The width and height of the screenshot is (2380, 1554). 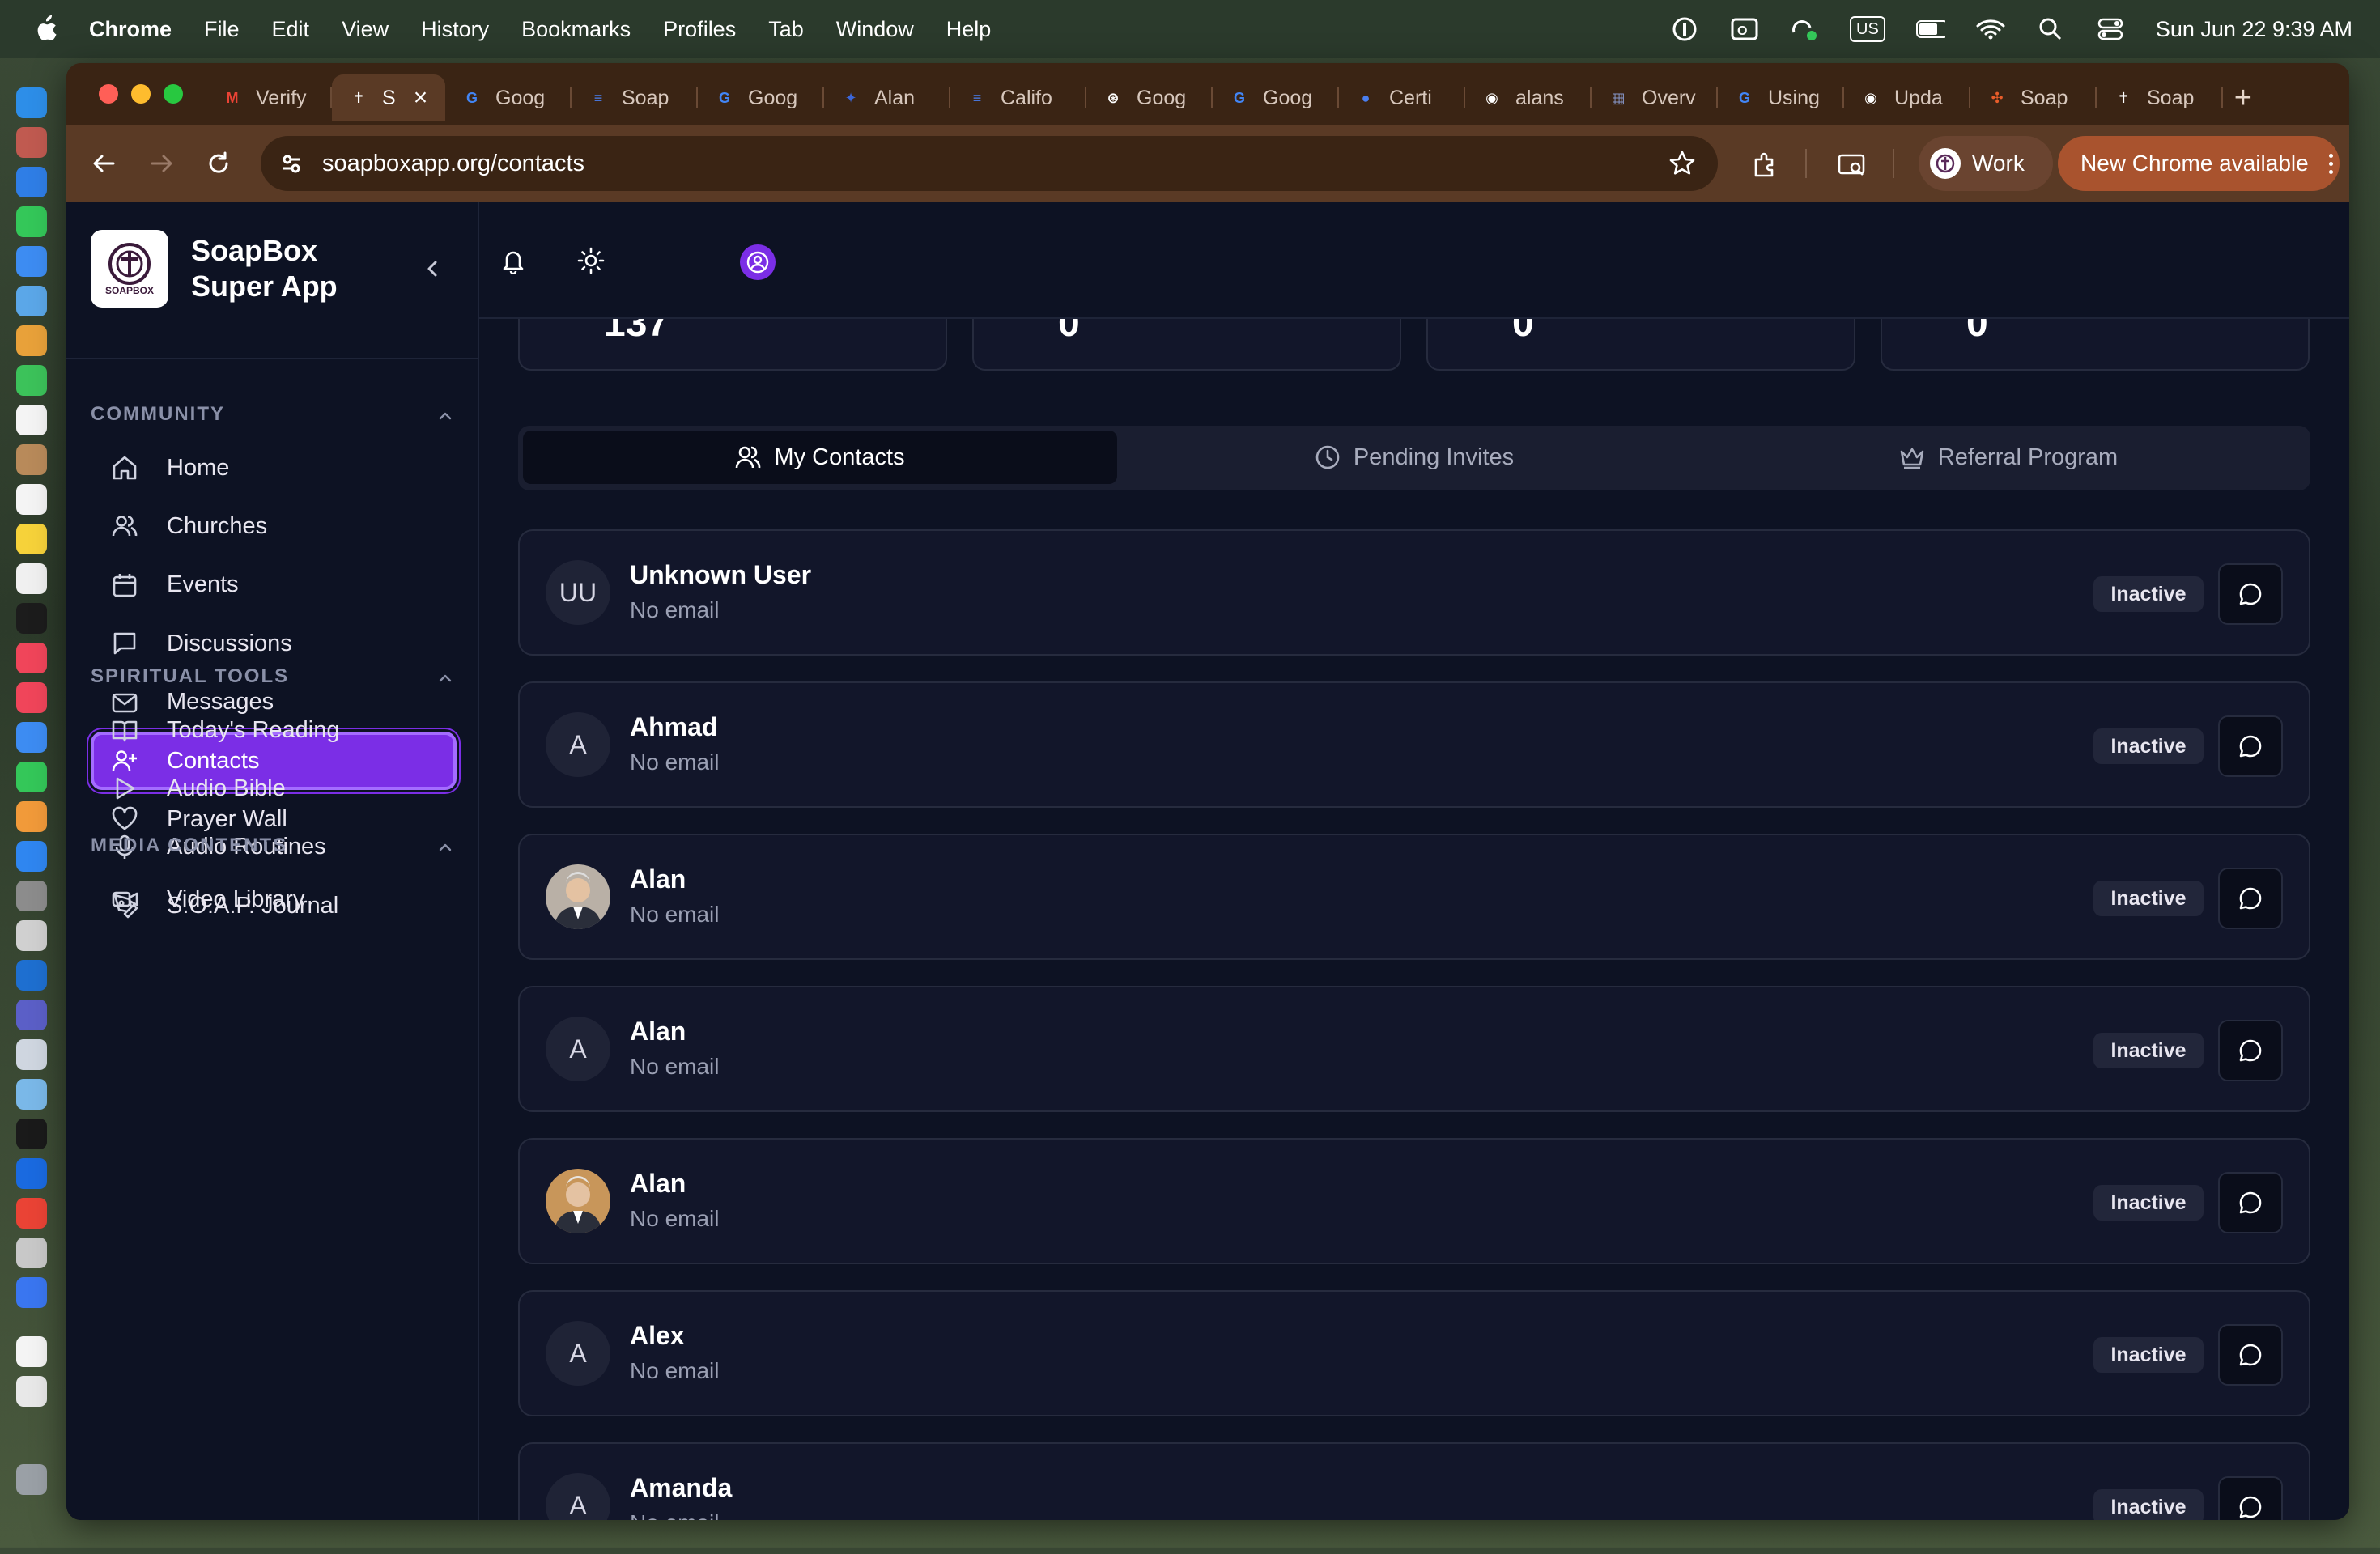 I want to click on menu-help: Help, so click(x=969, y=29).